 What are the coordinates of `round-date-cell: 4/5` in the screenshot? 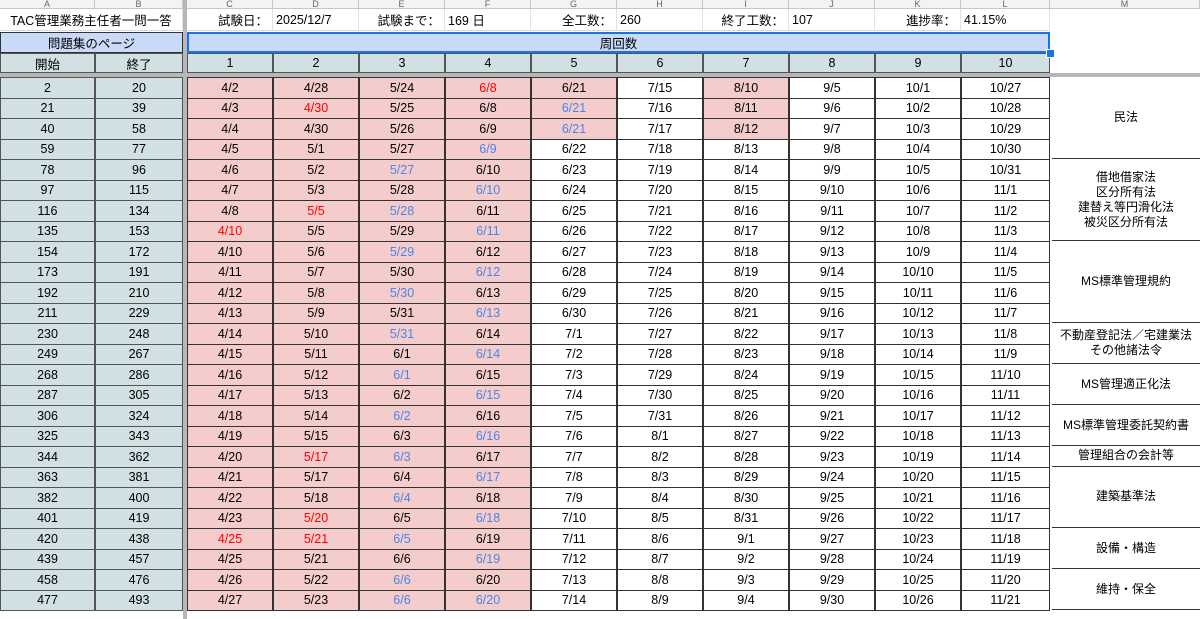 It's located at (230, 149).